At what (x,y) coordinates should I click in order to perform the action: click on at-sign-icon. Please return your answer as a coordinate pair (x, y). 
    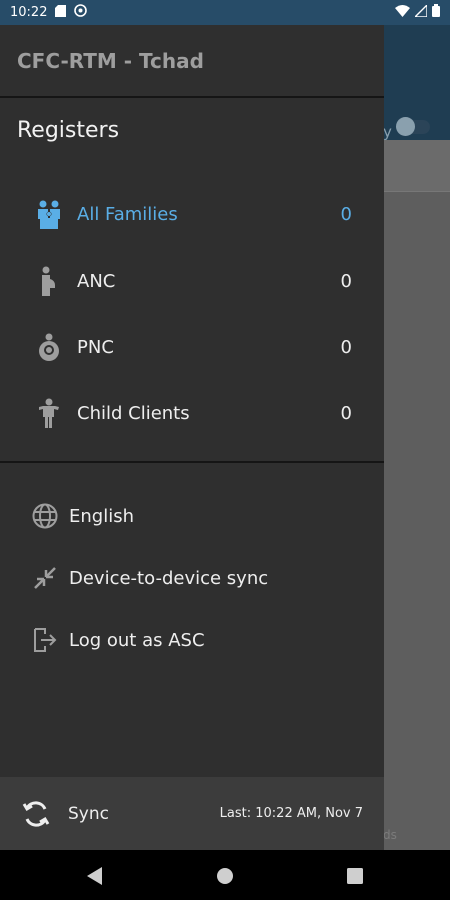
    Looking at the image, I should click on (81, 12).